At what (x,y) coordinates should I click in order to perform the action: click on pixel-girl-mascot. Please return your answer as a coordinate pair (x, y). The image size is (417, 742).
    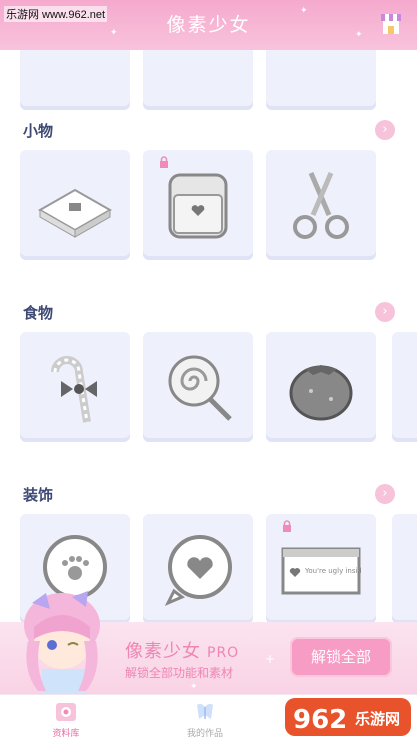
    Looking at the image, I should click on (62, 643).